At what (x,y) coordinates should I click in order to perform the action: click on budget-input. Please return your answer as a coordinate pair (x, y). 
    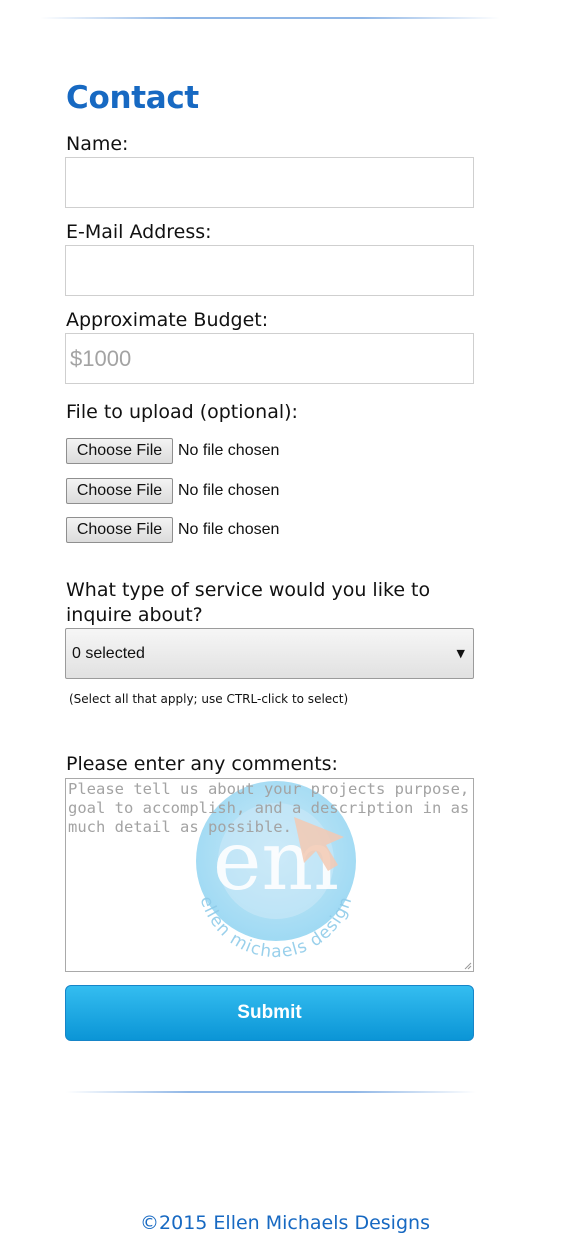
    Looking at the image, I should click on (269, 358).